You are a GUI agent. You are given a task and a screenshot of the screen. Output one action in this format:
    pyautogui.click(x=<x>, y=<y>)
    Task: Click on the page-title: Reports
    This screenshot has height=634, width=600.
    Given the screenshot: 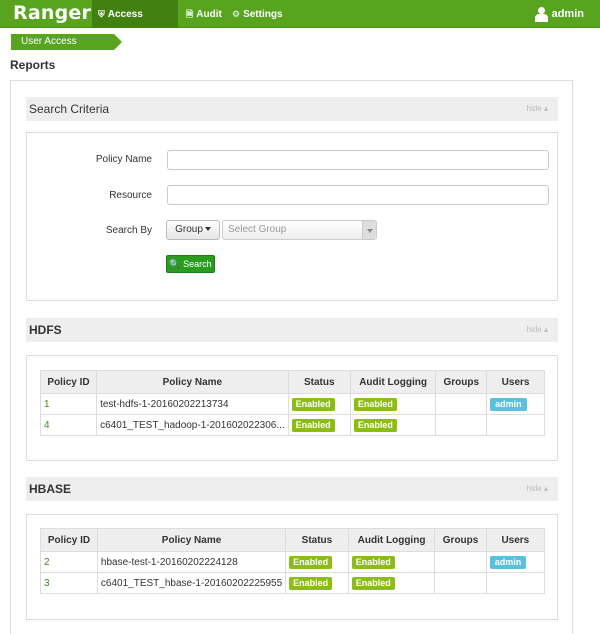 What is the action you would take?
    pyautogui.click(x=33, y=65)
    